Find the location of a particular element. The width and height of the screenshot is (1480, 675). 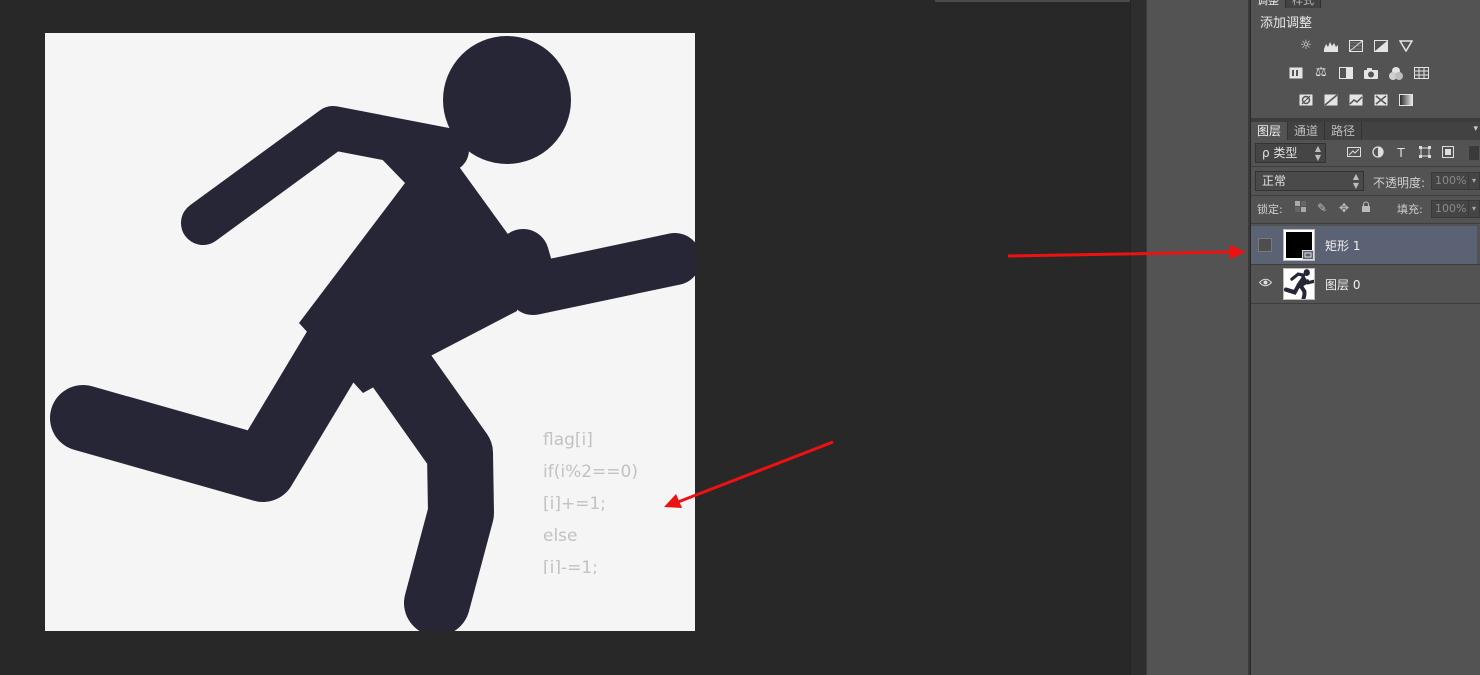

adjustments-row-1: ☼ is located at coordinates (1356, 46).